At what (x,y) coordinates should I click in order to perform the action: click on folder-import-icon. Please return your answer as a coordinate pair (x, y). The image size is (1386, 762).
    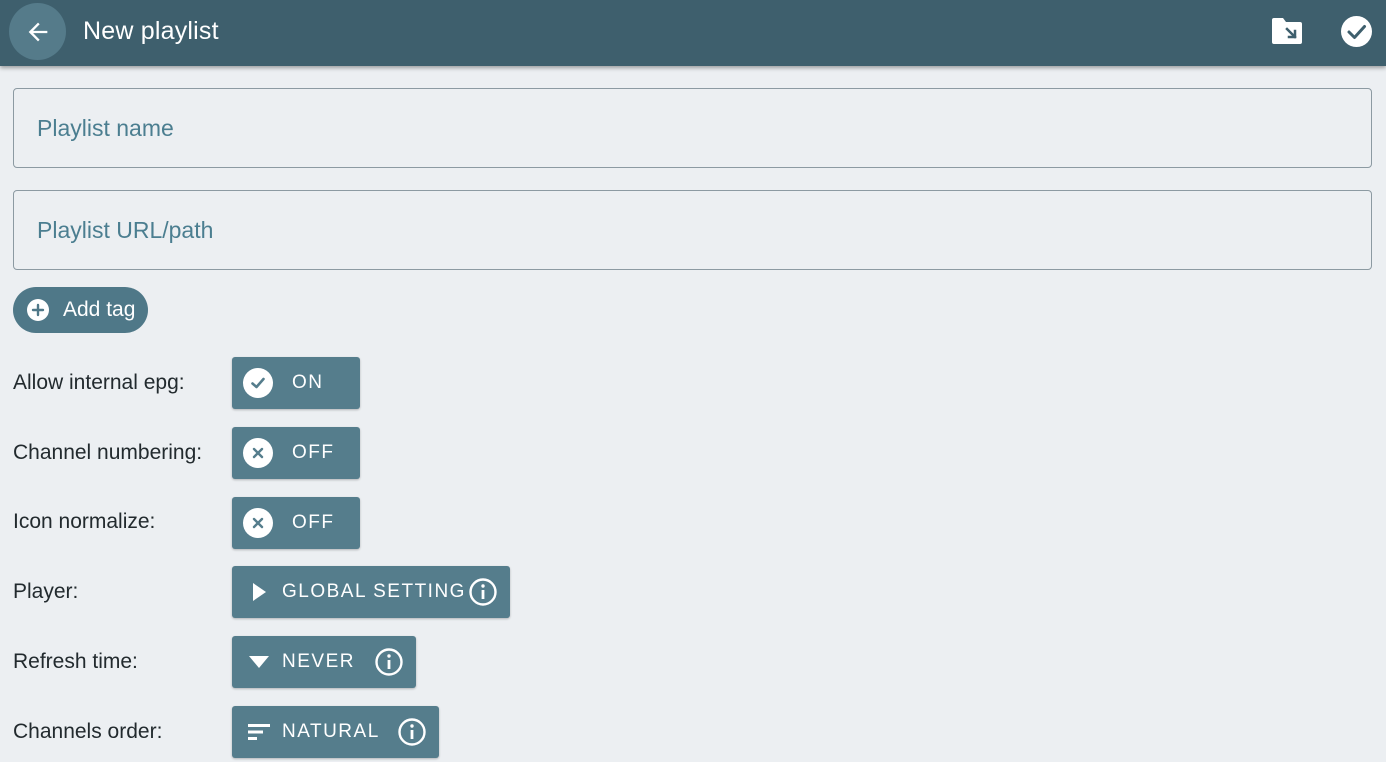
    Looking at the image, I should click on (1287, 31).